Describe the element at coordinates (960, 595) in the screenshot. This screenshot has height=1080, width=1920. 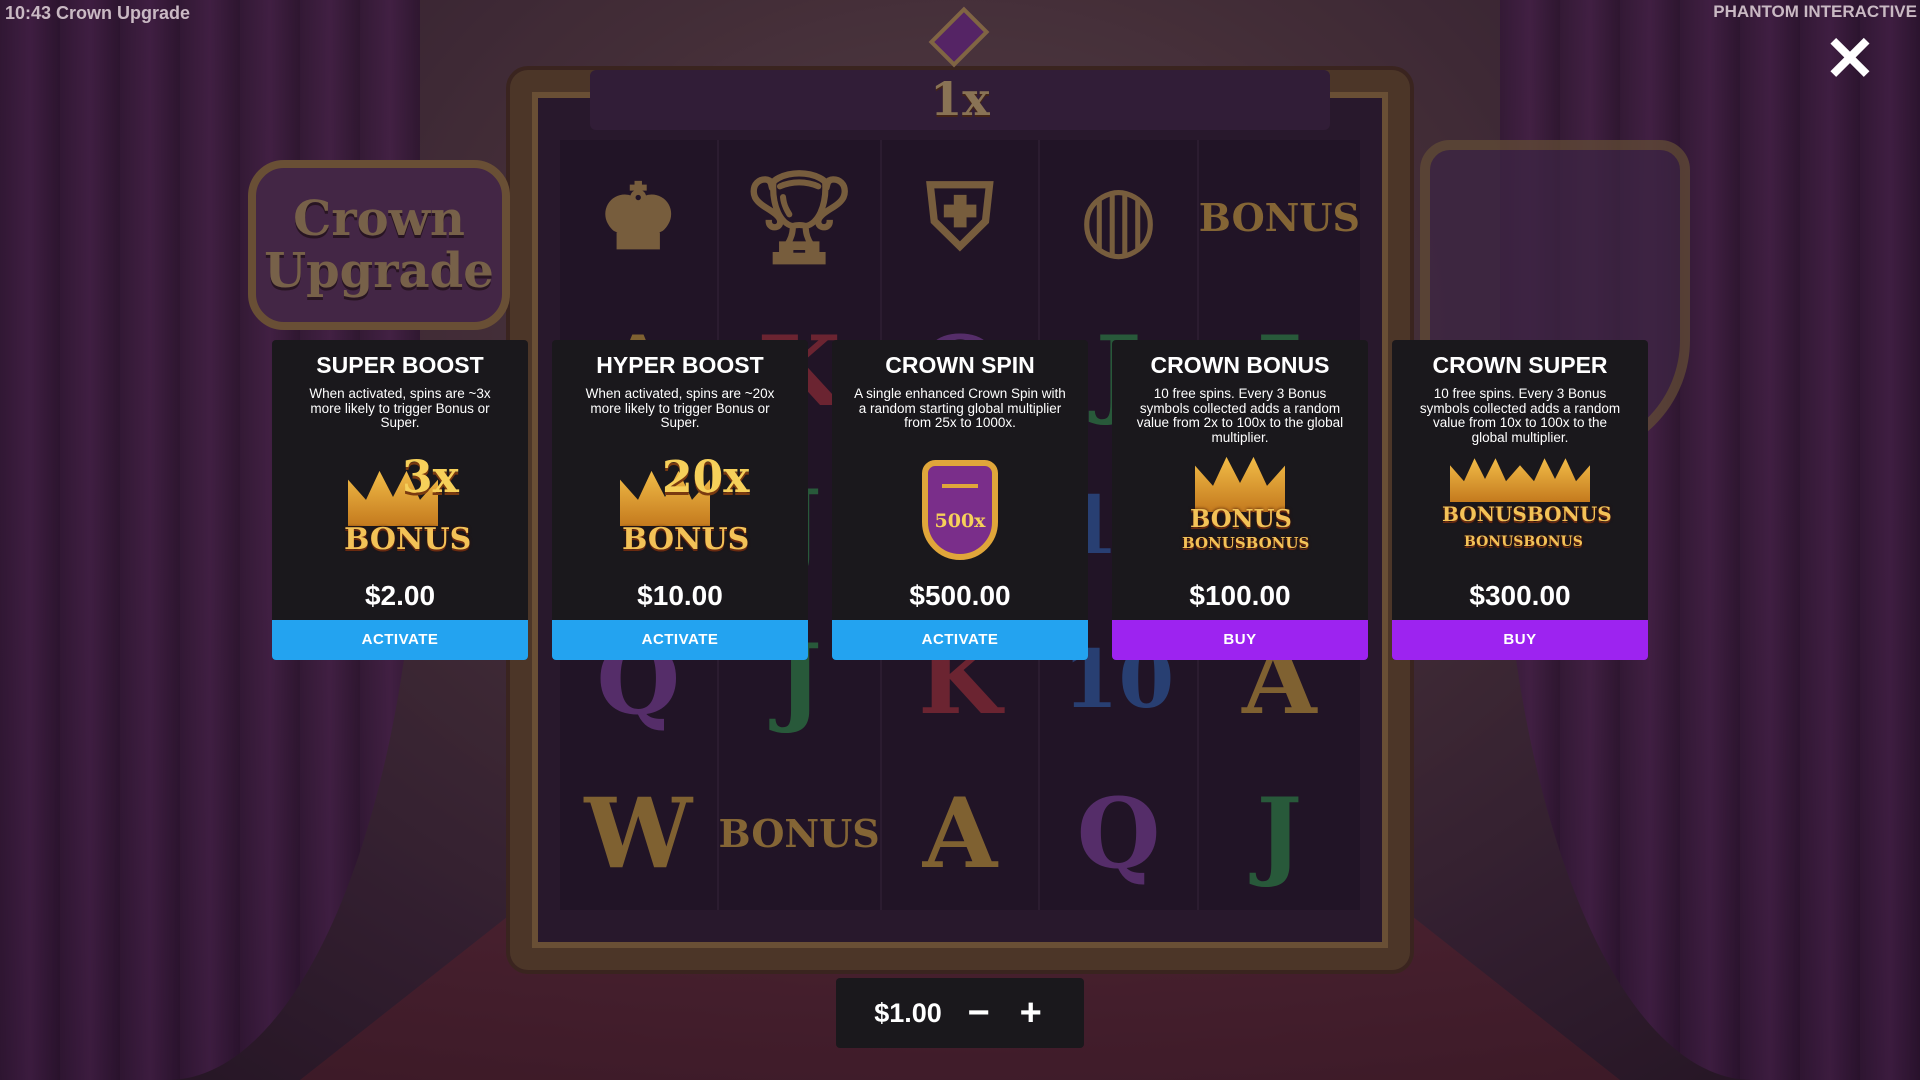
I see `card-price: $500.00` at that location.